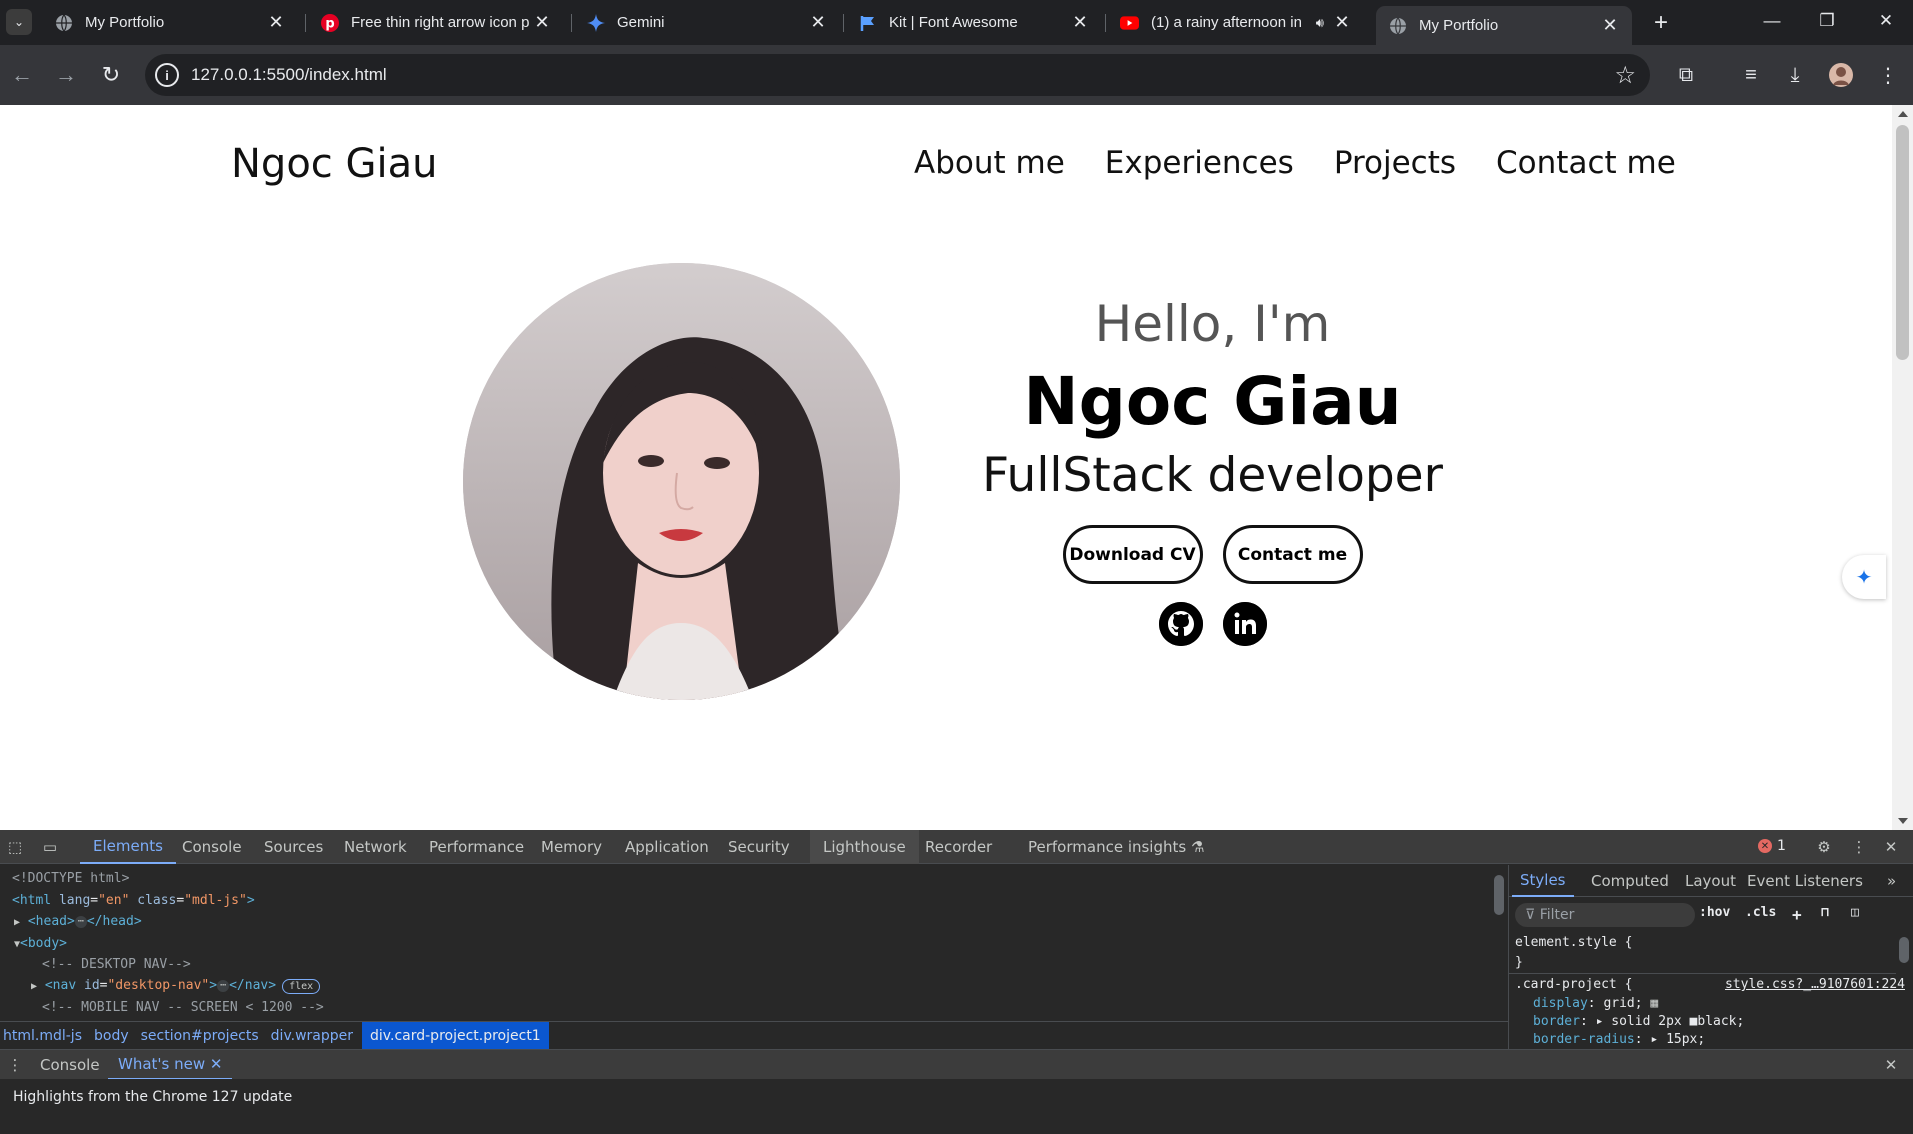 The width and height of the screenshot is (1913, 1134). What do you see at coordinates (1320, 23) in the screenshot?
I see `speaker-icon: 🔊︎` at bounding box center [1320, 23].